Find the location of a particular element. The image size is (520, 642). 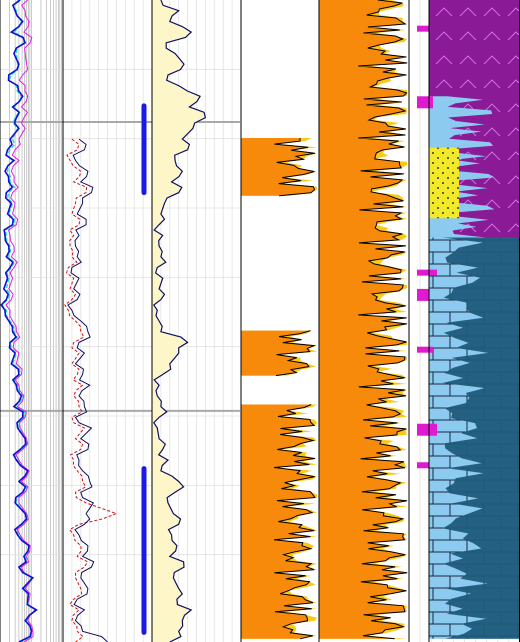

neutron-curve is located at coordinates (87, 390).